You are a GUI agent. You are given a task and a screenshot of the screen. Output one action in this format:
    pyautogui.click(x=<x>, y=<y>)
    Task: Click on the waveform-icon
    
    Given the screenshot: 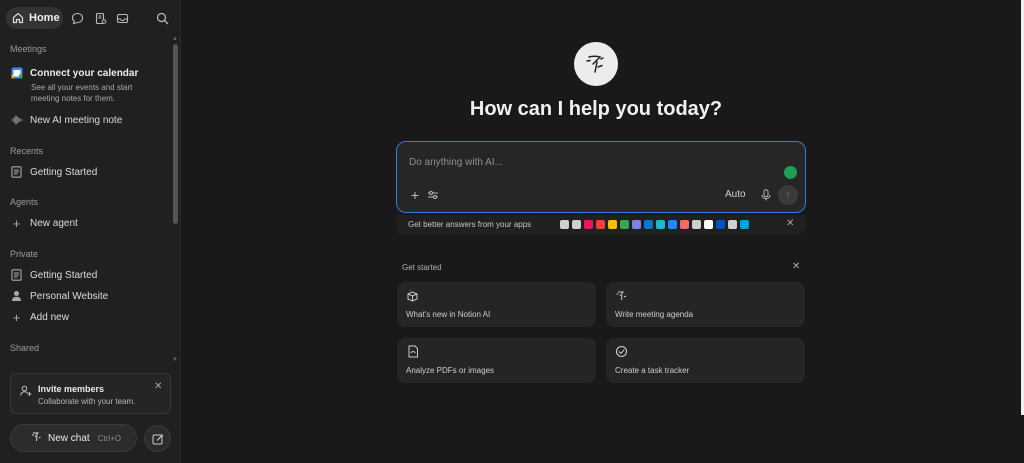 What is the action you would take?
    pyautogui.click(x=16, y=120)
    